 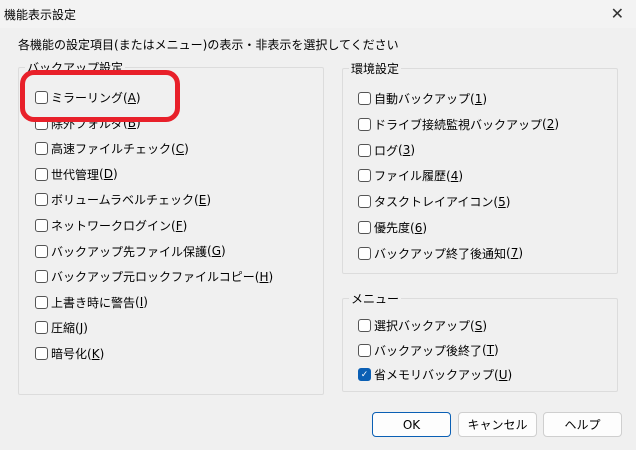 I want to click on checkbox-backup: 圧縮 (J), so click(x=61, y=327).